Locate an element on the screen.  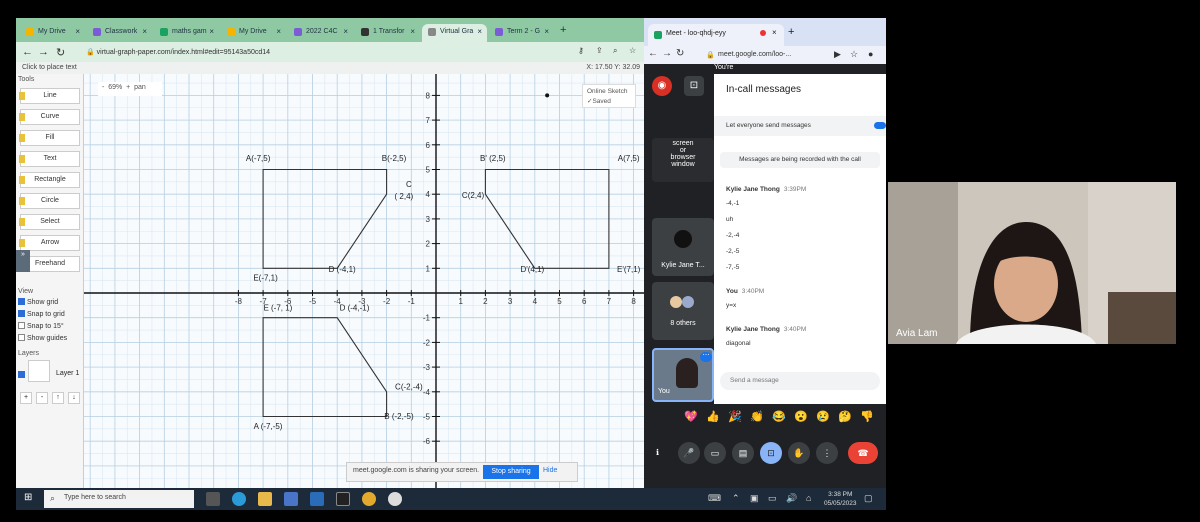
zoom-out-button: - is located at coordinates (103, 87).